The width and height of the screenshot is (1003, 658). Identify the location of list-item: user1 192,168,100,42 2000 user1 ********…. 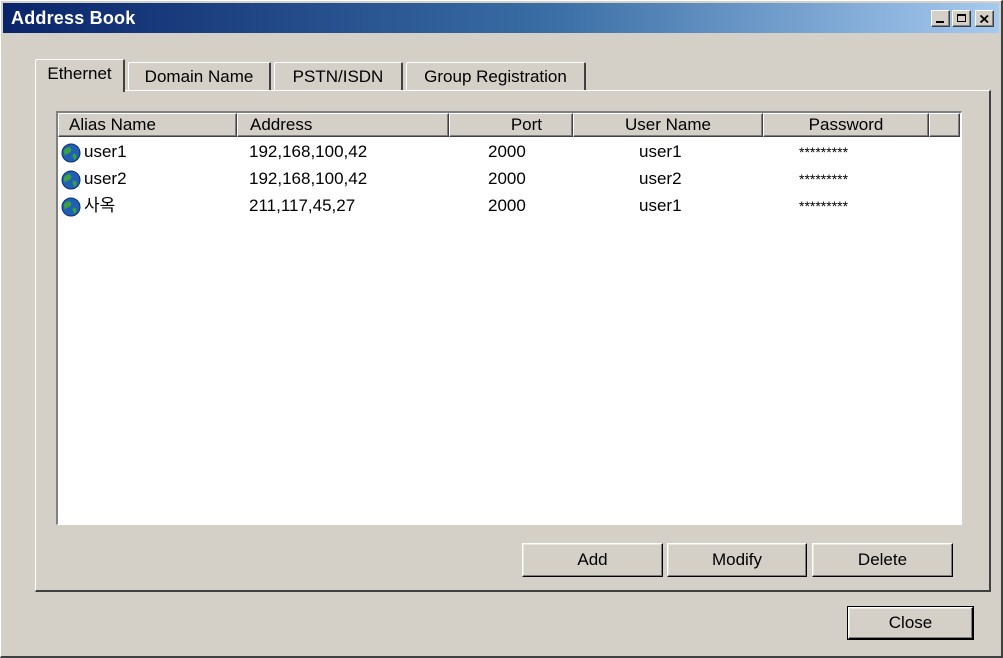
(509, 152).